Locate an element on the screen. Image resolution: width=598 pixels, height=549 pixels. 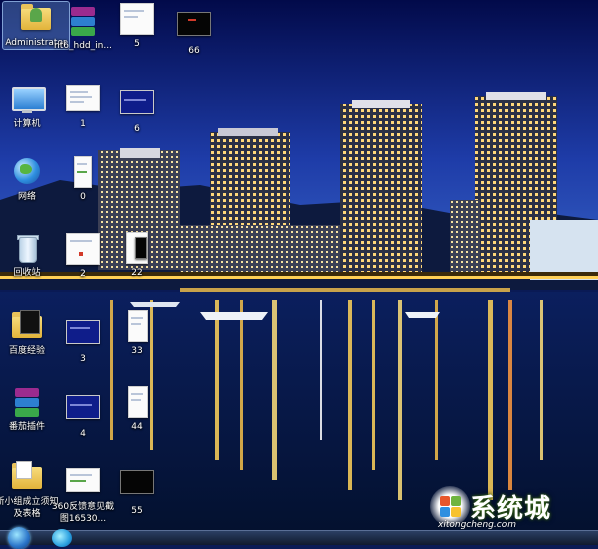
desktop-icon-0: 0 is located at coordinates (83, 179).